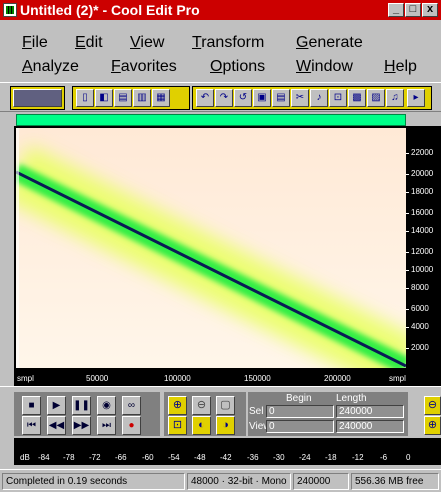 This screenshot has width=441, height=492. I want to click on app-icon, so click(10, 10).